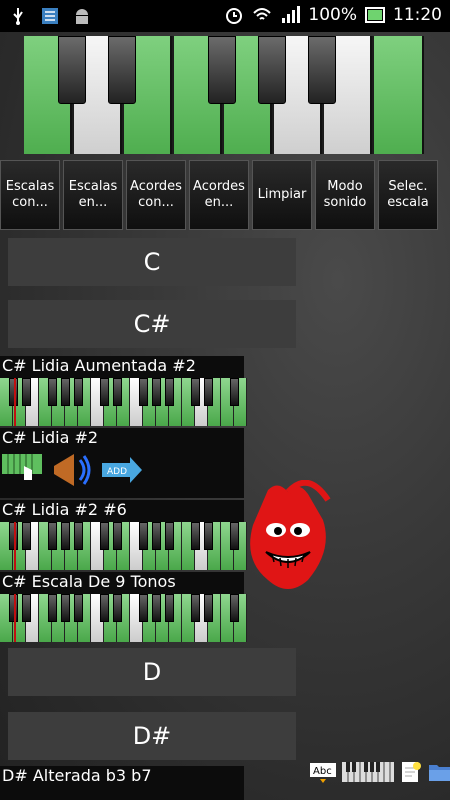 The width and height of the screenshot is (450, 800). Describe the element at coordinates (152, 736) in the screenshot. I see `note-header-d-sharp: D#` at that location.